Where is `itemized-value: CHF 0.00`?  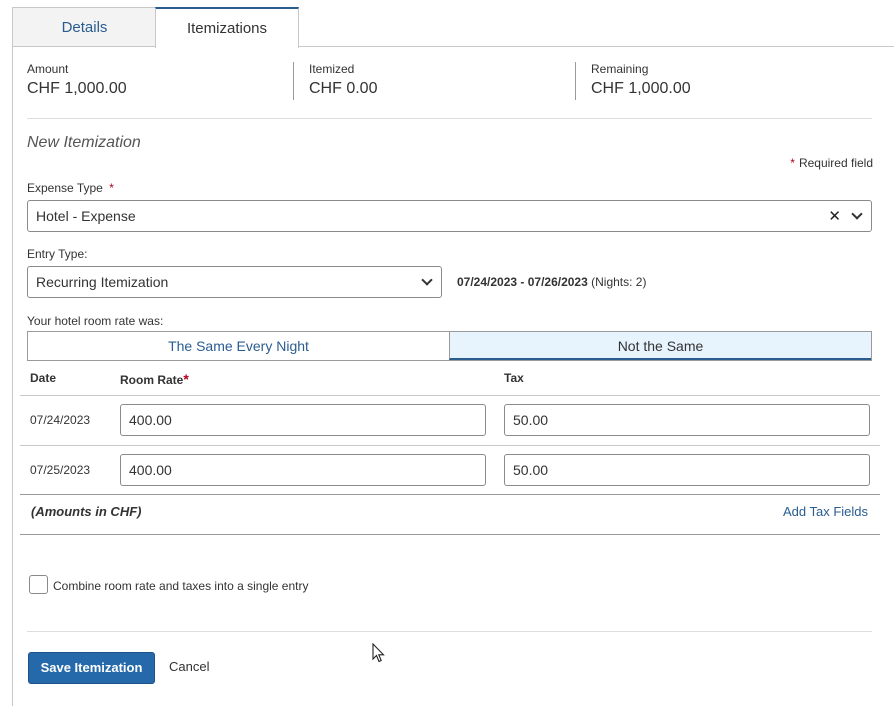 itemized-value: CHF 0.00 is located at coordinates (343, 88).